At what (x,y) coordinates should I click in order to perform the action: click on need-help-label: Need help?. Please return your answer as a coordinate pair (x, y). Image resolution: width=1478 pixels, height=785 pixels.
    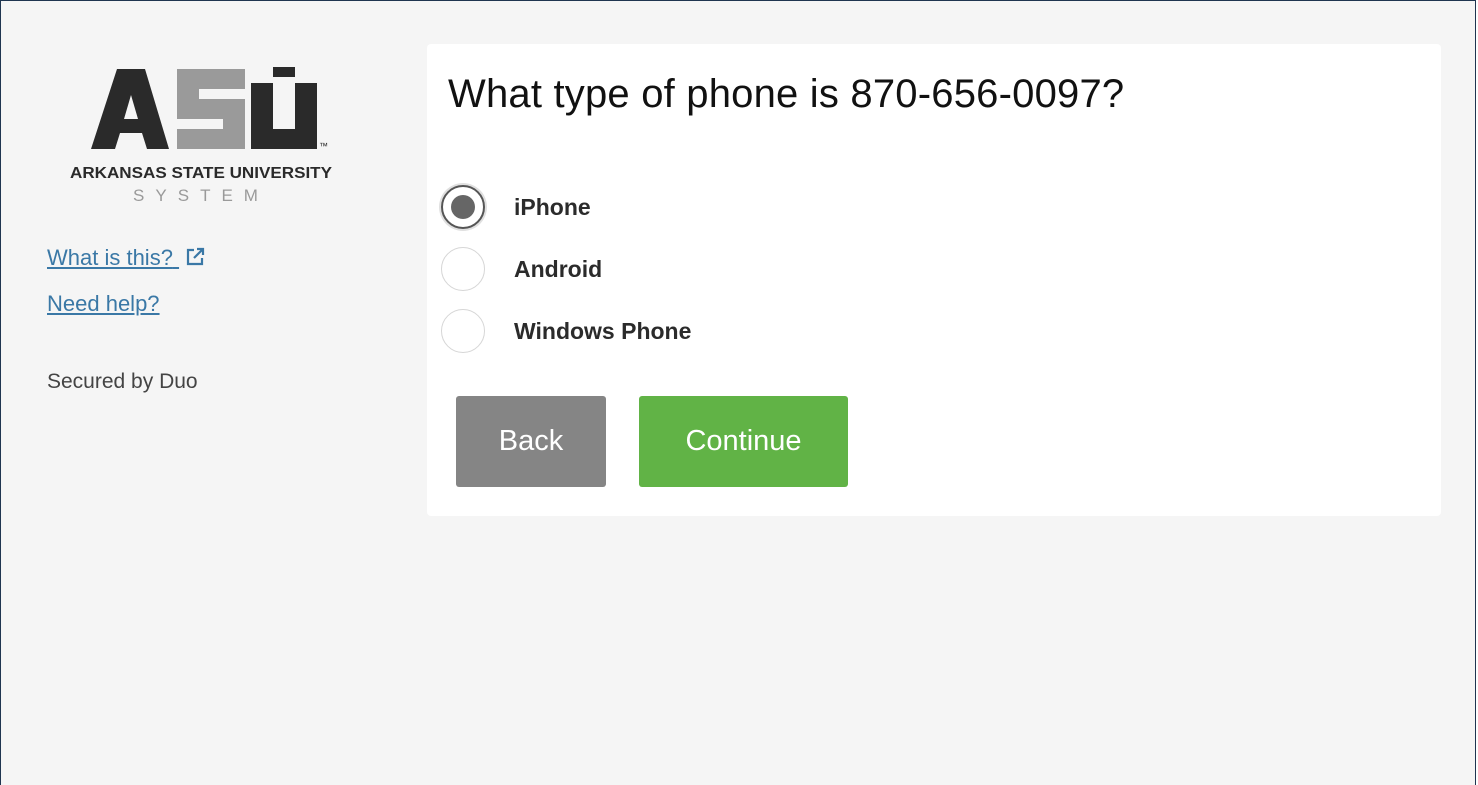
    Looking at the image, I should click on (103, 303).